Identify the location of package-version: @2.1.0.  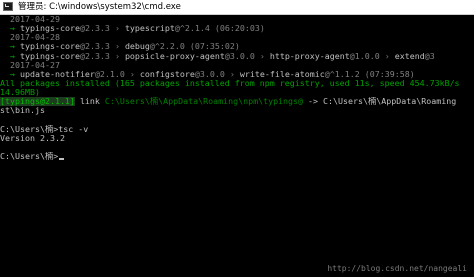
(109, 74).